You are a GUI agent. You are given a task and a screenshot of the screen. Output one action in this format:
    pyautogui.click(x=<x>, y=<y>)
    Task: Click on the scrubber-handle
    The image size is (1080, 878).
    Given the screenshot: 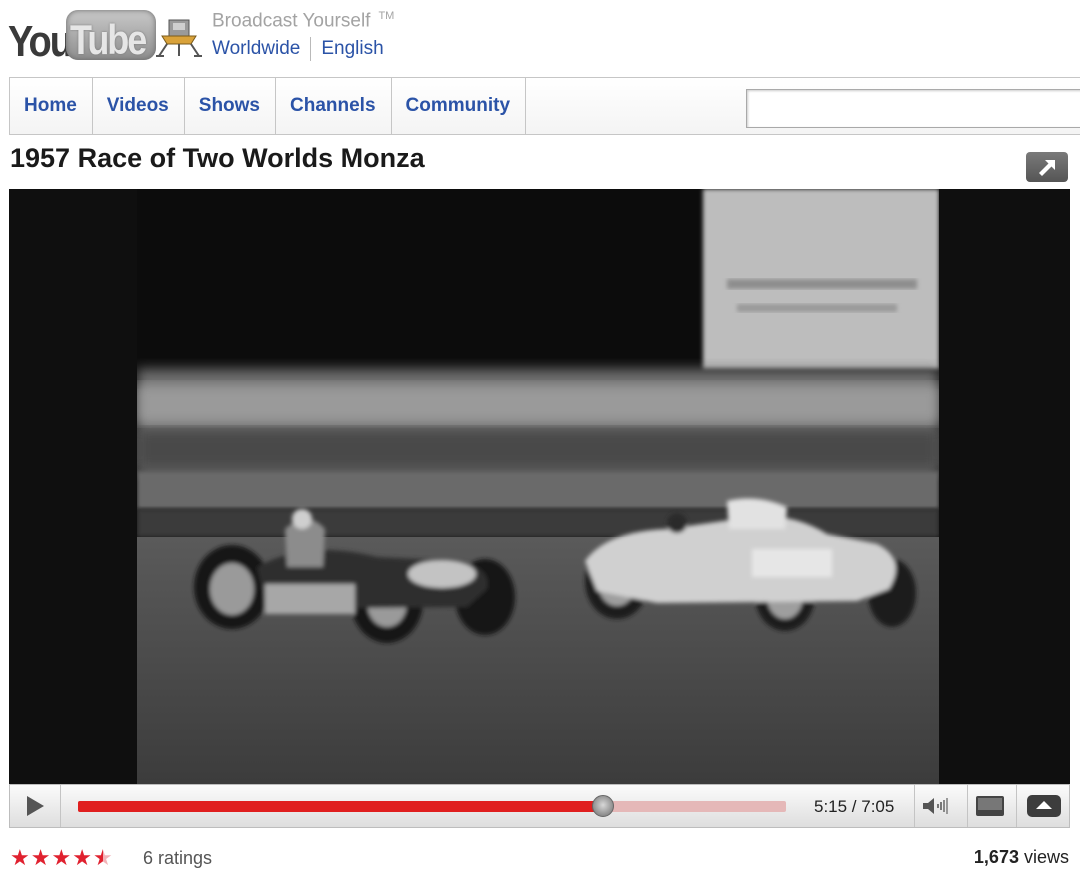 What is the action you would take?
    pyautogui.click(x=603, y=806)
    